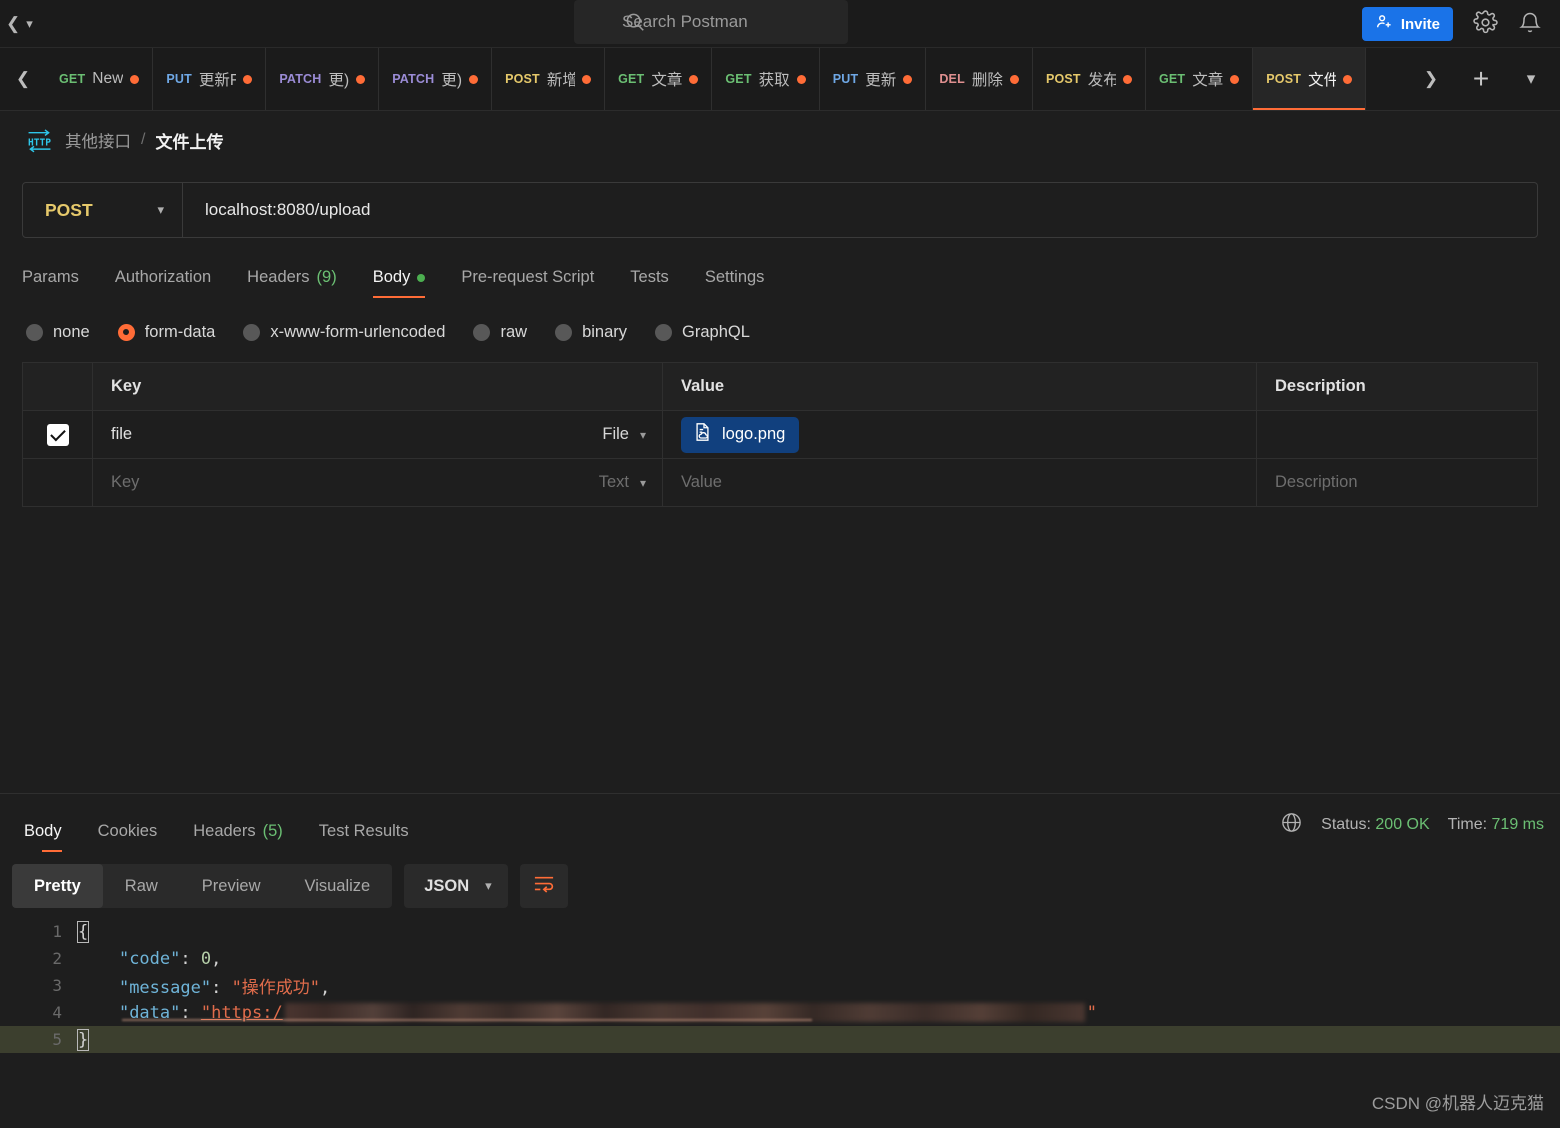  Describe the element at coordinates (1530, 24) in the screenshot. I see `notifications-button` at that location.